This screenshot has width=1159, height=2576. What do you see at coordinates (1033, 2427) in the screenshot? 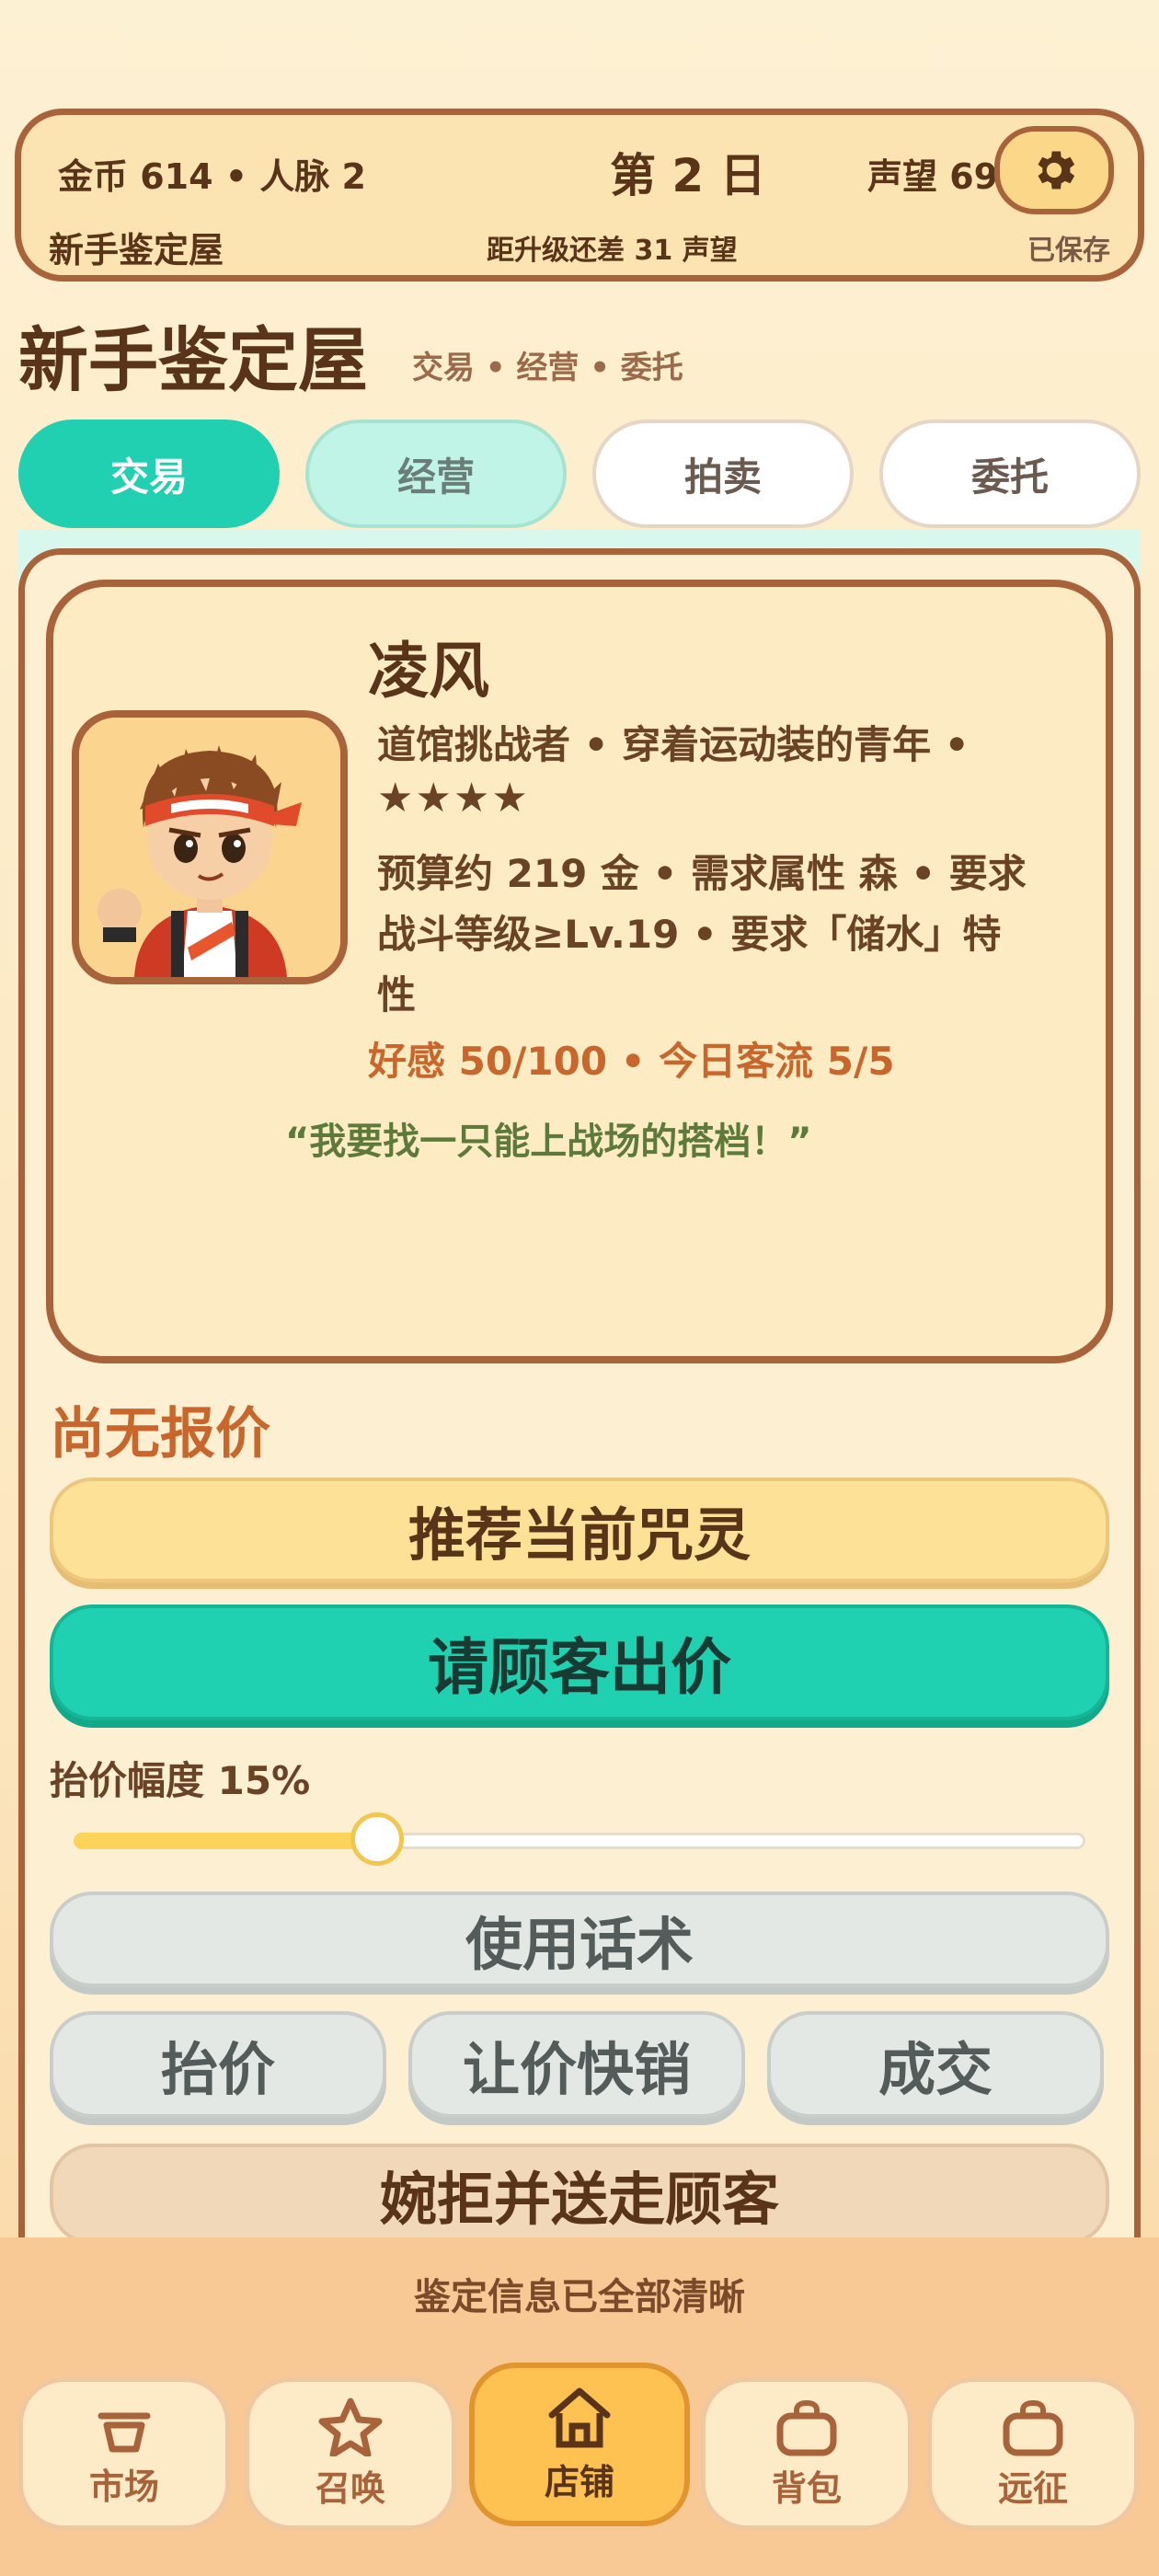
I see `briefcase-icon` at bounding box center [1033, 2427].